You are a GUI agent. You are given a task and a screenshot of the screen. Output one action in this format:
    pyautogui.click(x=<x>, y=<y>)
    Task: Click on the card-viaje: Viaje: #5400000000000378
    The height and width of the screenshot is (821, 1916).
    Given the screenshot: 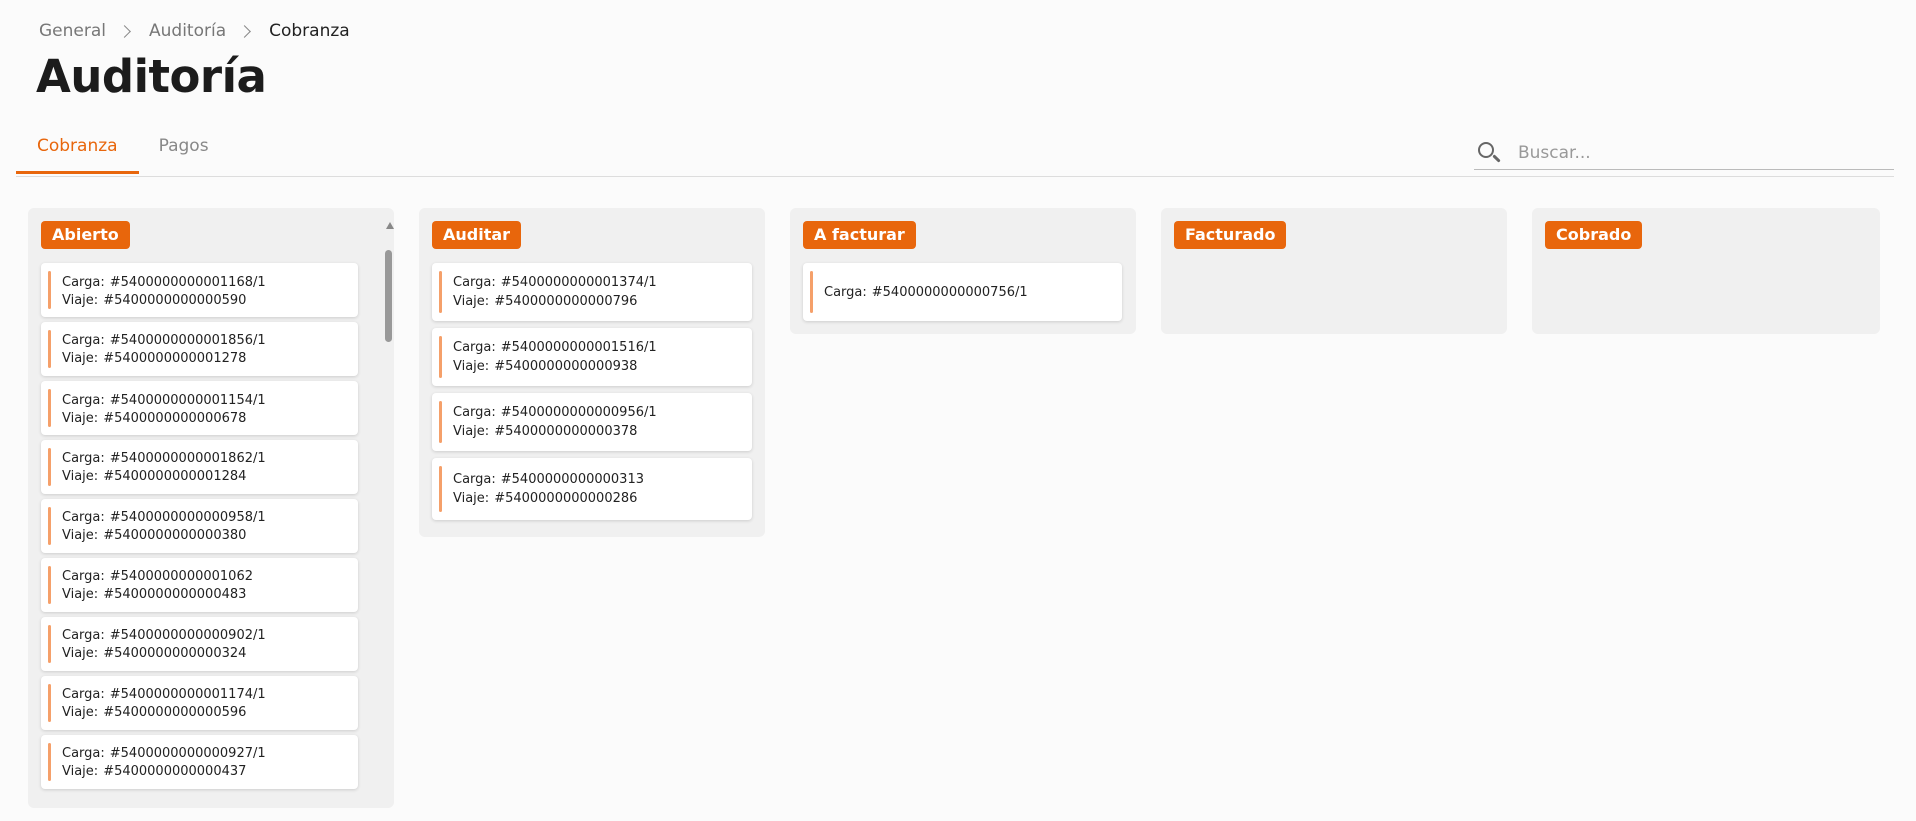 What is the action you would take?
    pyautogui.click(x=545, y=431)
    